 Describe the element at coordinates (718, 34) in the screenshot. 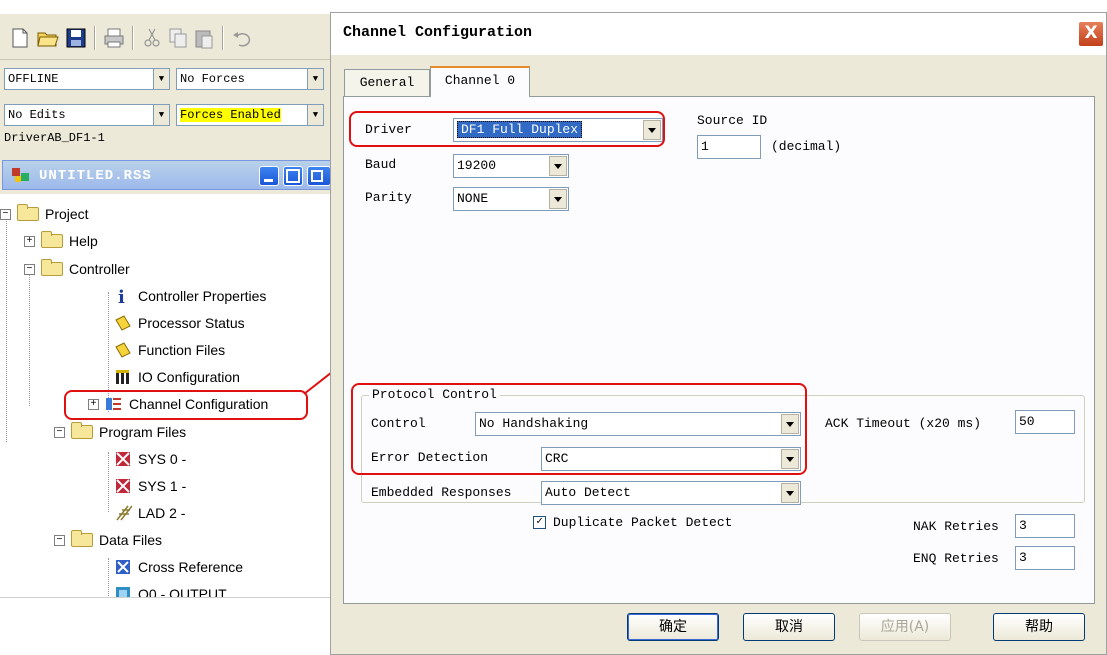

I see `dialog-titlebar: Channel Configuration X` at that location.